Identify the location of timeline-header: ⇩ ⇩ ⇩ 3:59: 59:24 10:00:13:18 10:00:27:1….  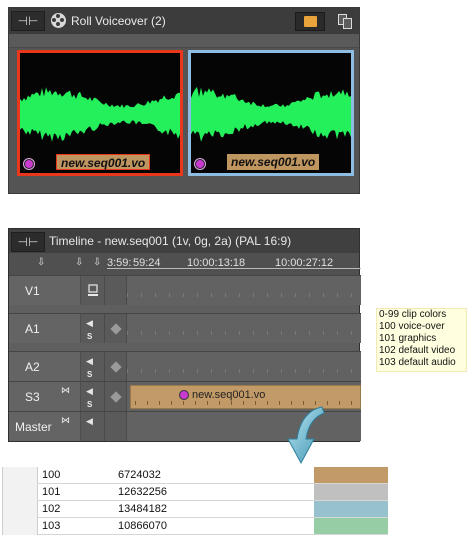
(184, 264).